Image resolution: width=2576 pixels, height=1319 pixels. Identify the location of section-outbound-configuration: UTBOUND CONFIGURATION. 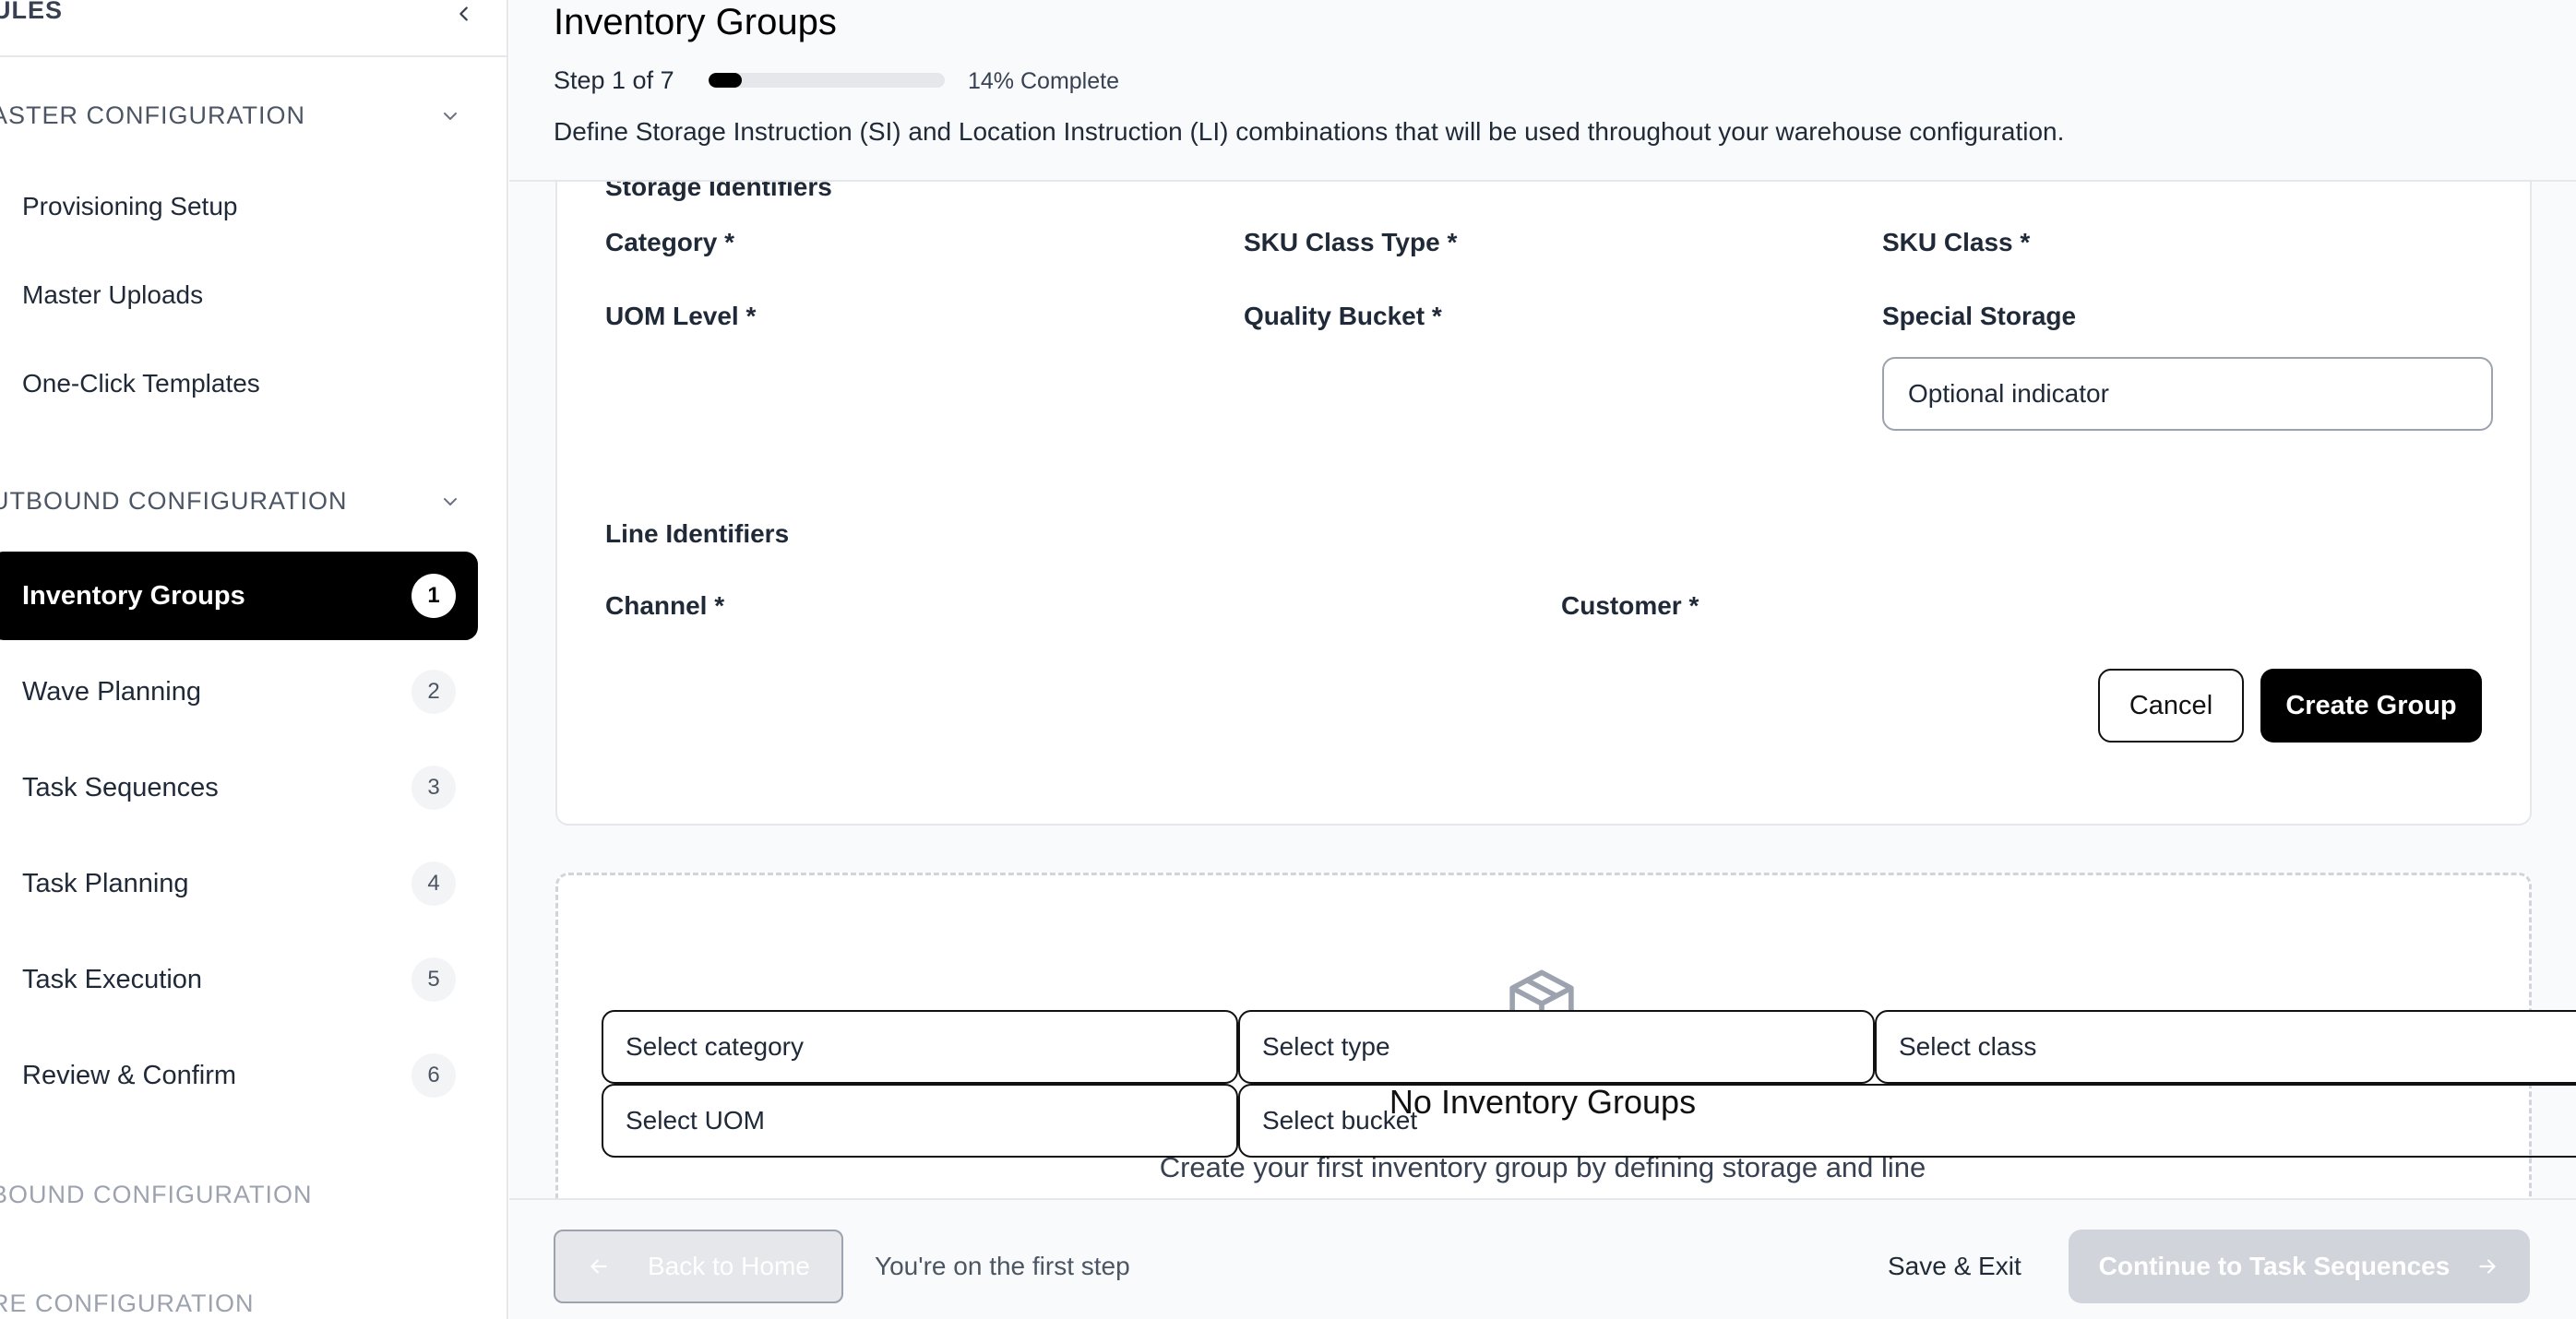
(235, 501).